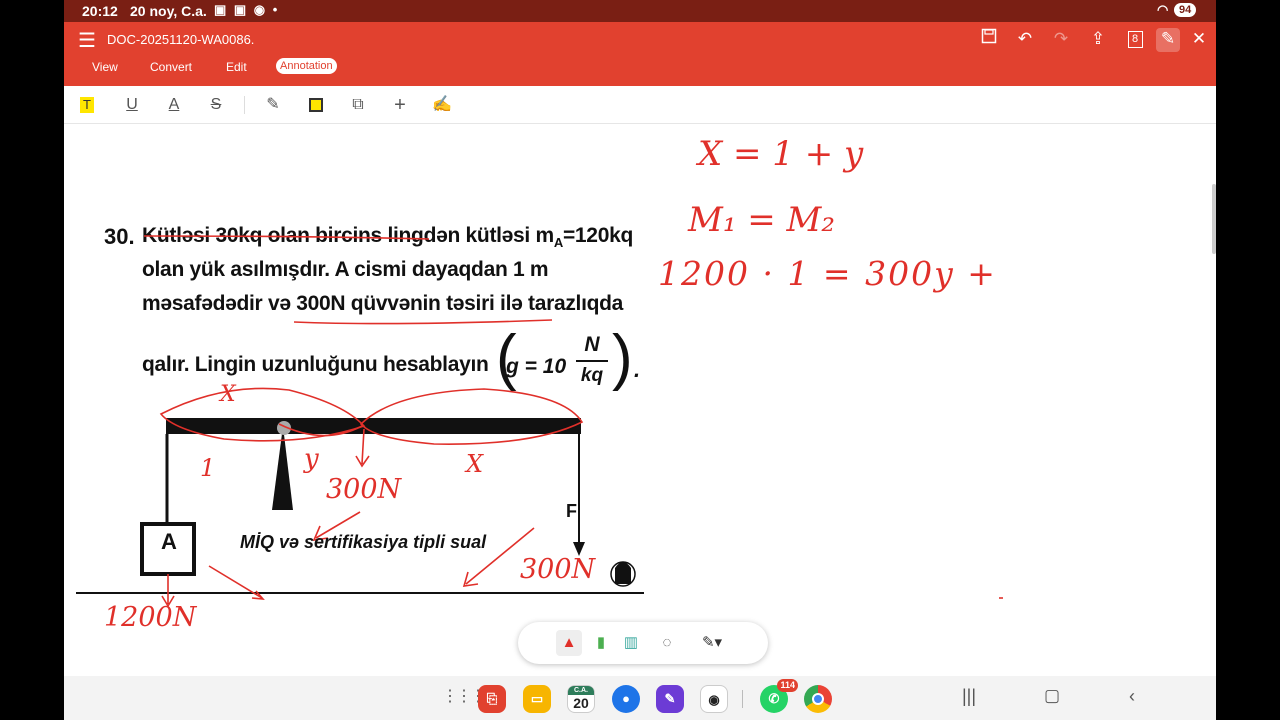 The image size is (1280, 720). What do you see at coordinates (626, 699) in the screenshot?
I see `messages-app-icon: ●` at bounding box center [626, 699].